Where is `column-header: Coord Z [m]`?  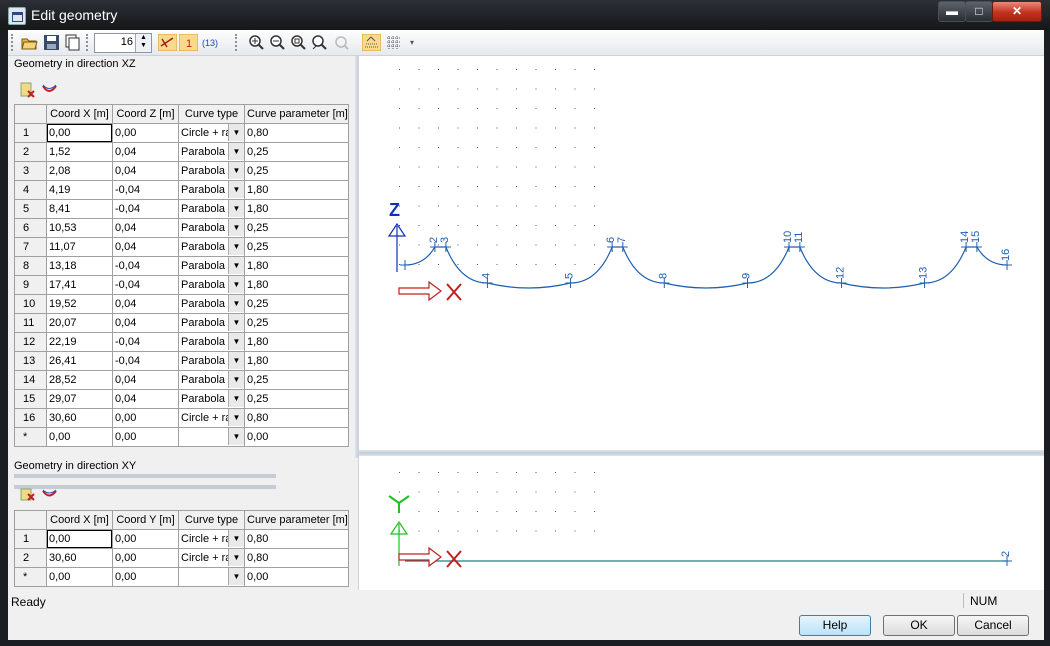 column-header: Coord Z [m] is located at coordinates (145, 114).